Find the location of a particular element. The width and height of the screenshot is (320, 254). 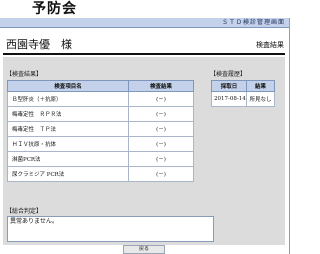

test-item: 梅毒定性 ＲＰＲ法 is located at coordinates (68, 114).